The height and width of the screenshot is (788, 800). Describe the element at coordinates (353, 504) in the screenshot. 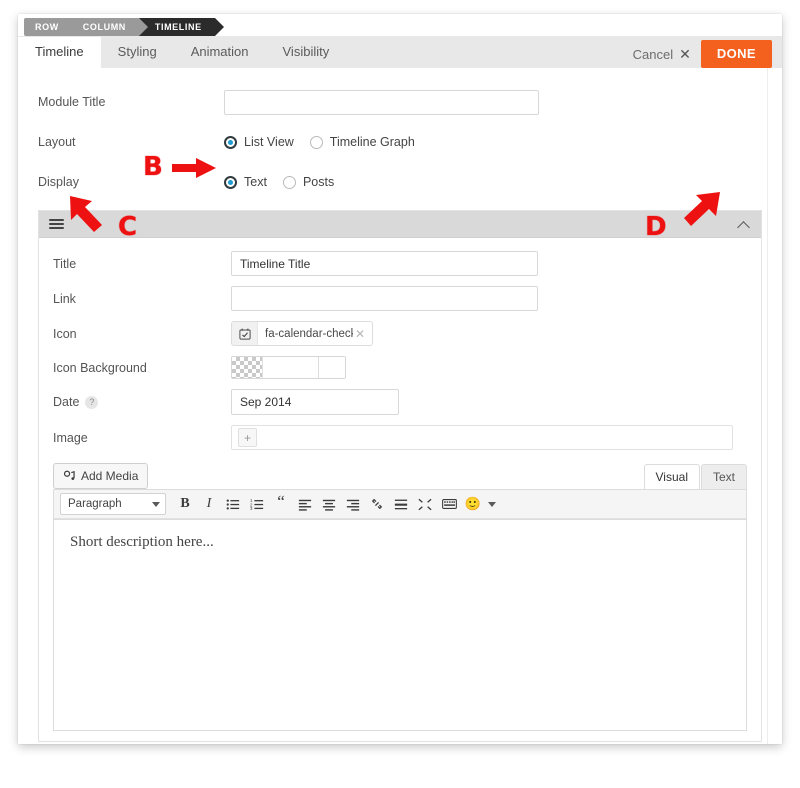

I see `align-right-icon` at that location.